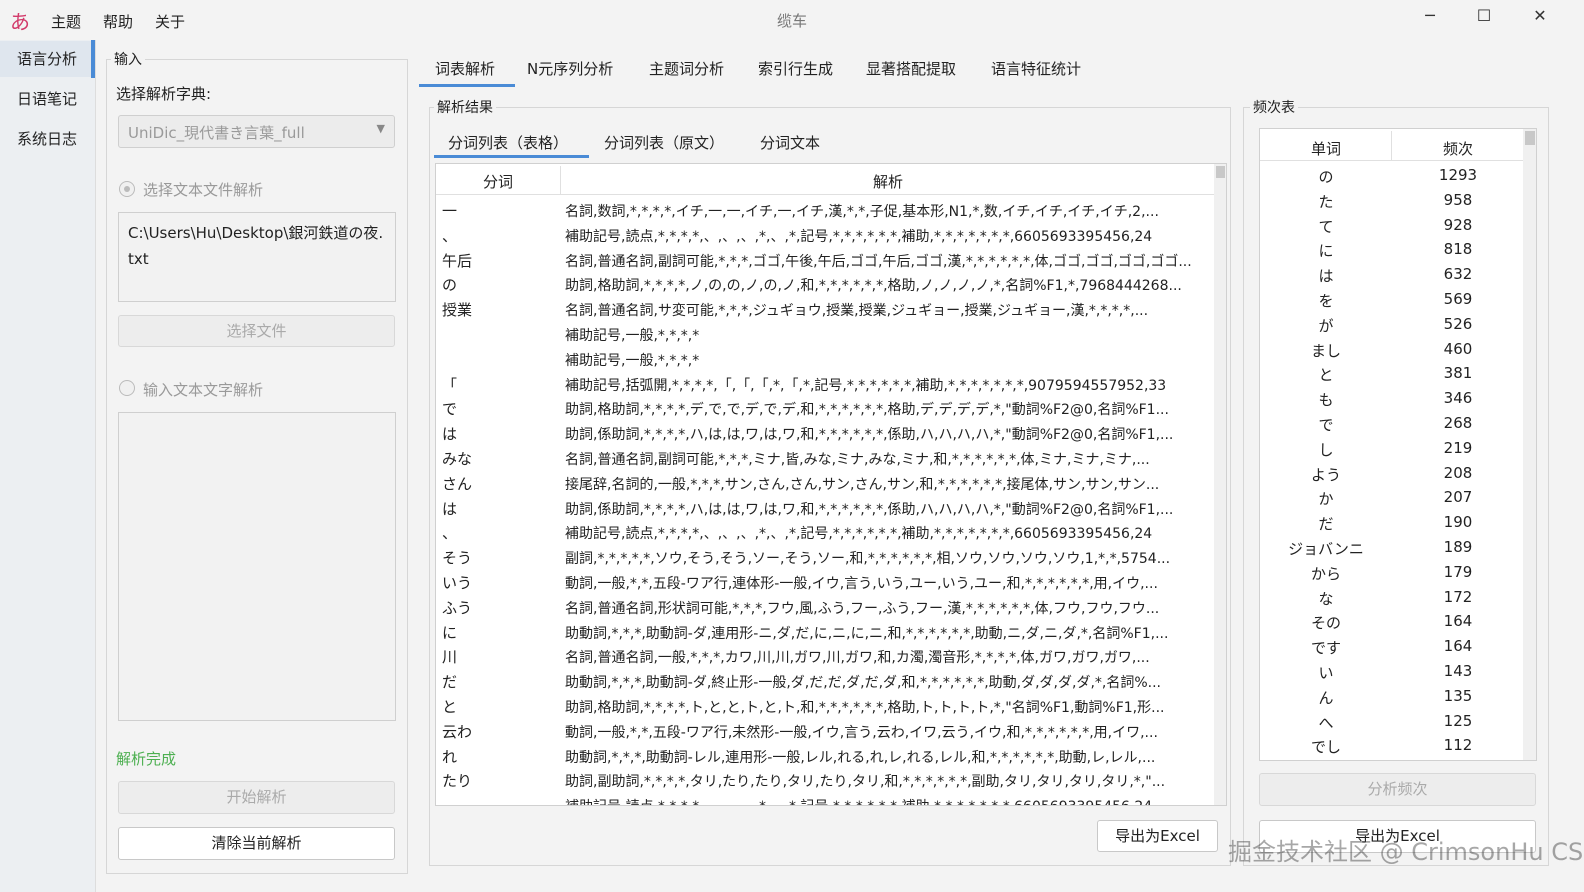 Image resolution: width=1584 pixels, height=892 pixels. What do you see at coordinates (457, 260) in the screenshot?
I see `token-cell: 午后` at bounding box center [457, 260].